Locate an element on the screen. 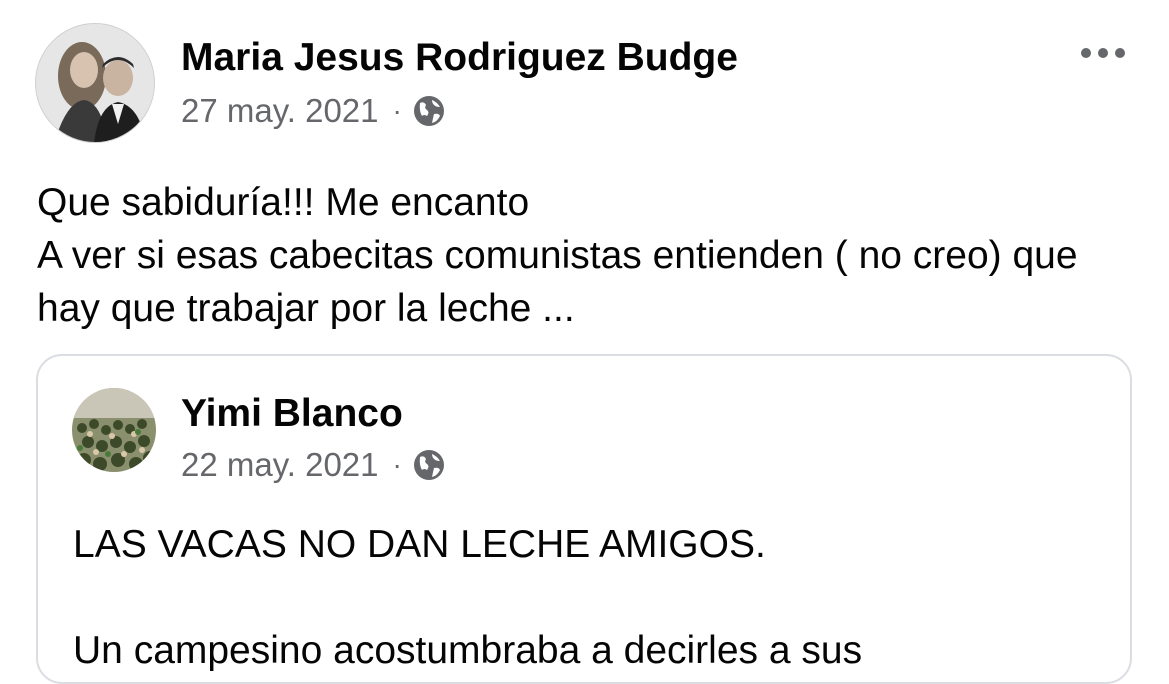  post-text-line: Que sabiduría!!! Me encanto is located at coordinates (283, 202).